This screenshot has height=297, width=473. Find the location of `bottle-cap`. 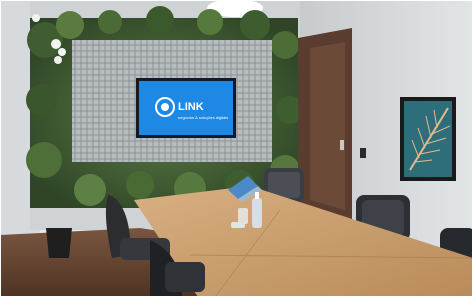

bottle-cap is located at coordinates (257, 195).